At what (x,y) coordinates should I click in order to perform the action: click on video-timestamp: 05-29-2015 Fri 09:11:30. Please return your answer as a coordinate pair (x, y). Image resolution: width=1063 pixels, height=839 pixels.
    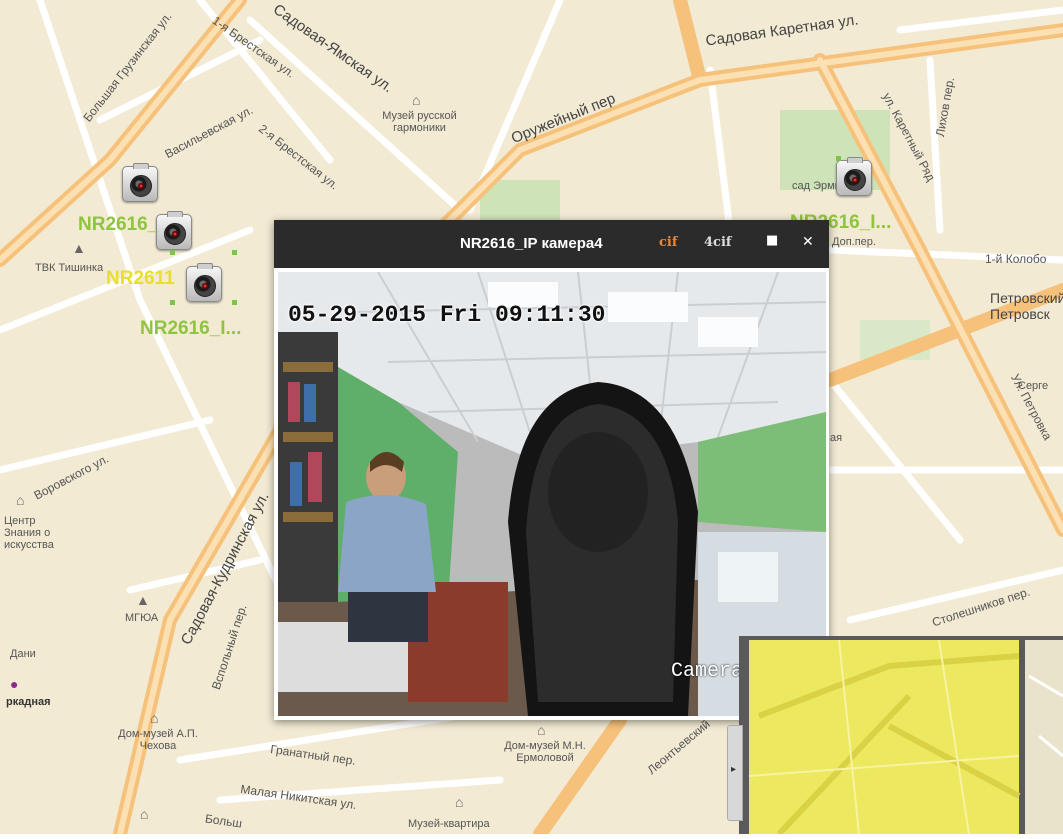
    Looking at the image, I should click on (447, 315).